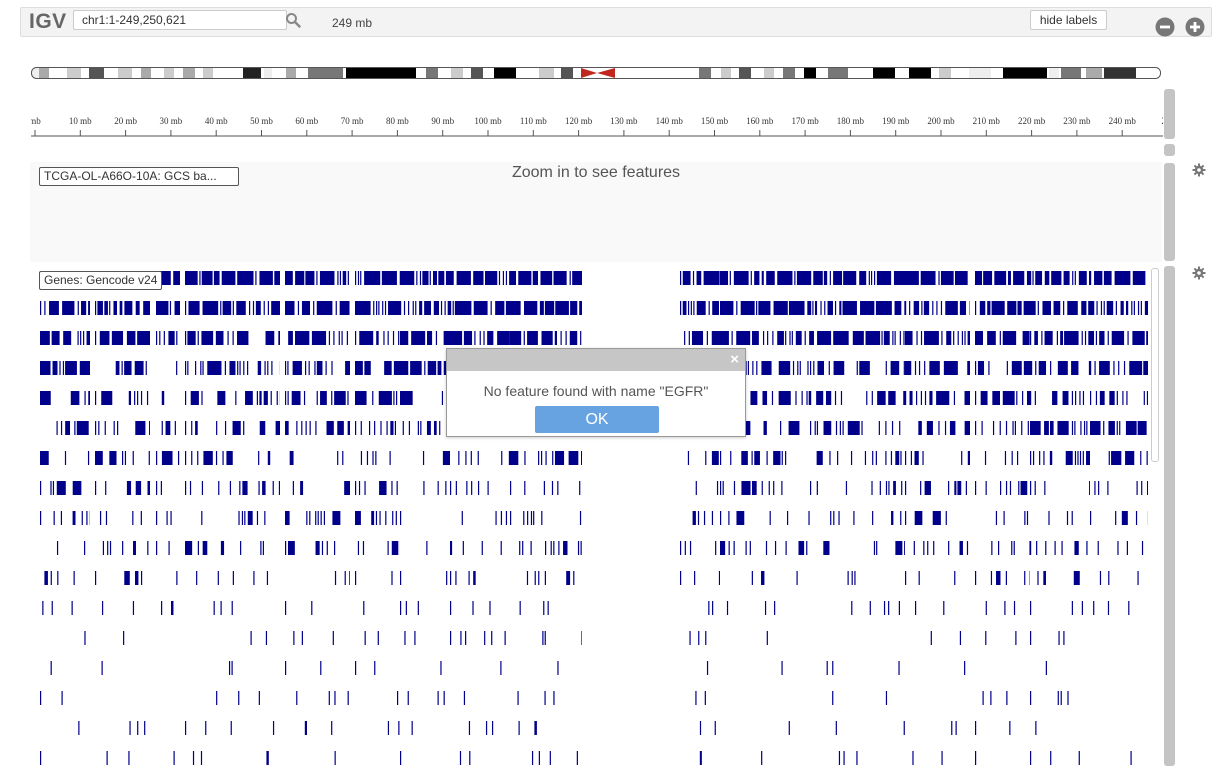 The width and height of the screenshot is (1219, 779). What do you see at coordinates (1169, 150) in the screenshot?
I see `small-scrollbar` at bounding box center [1169, 150].